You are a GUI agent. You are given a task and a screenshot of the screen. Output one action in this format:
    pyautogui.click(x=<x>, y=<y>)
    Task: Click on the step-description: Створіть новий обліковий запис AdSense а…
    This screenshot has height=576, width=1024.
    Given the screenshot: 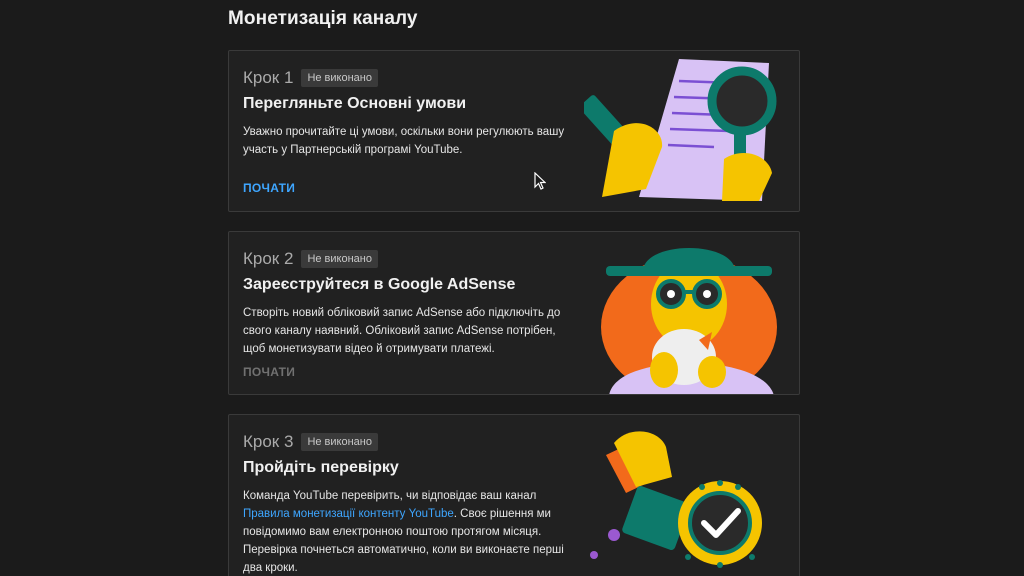 What is the action you would take?
    pyautogui.click(x=402, y=331)
    